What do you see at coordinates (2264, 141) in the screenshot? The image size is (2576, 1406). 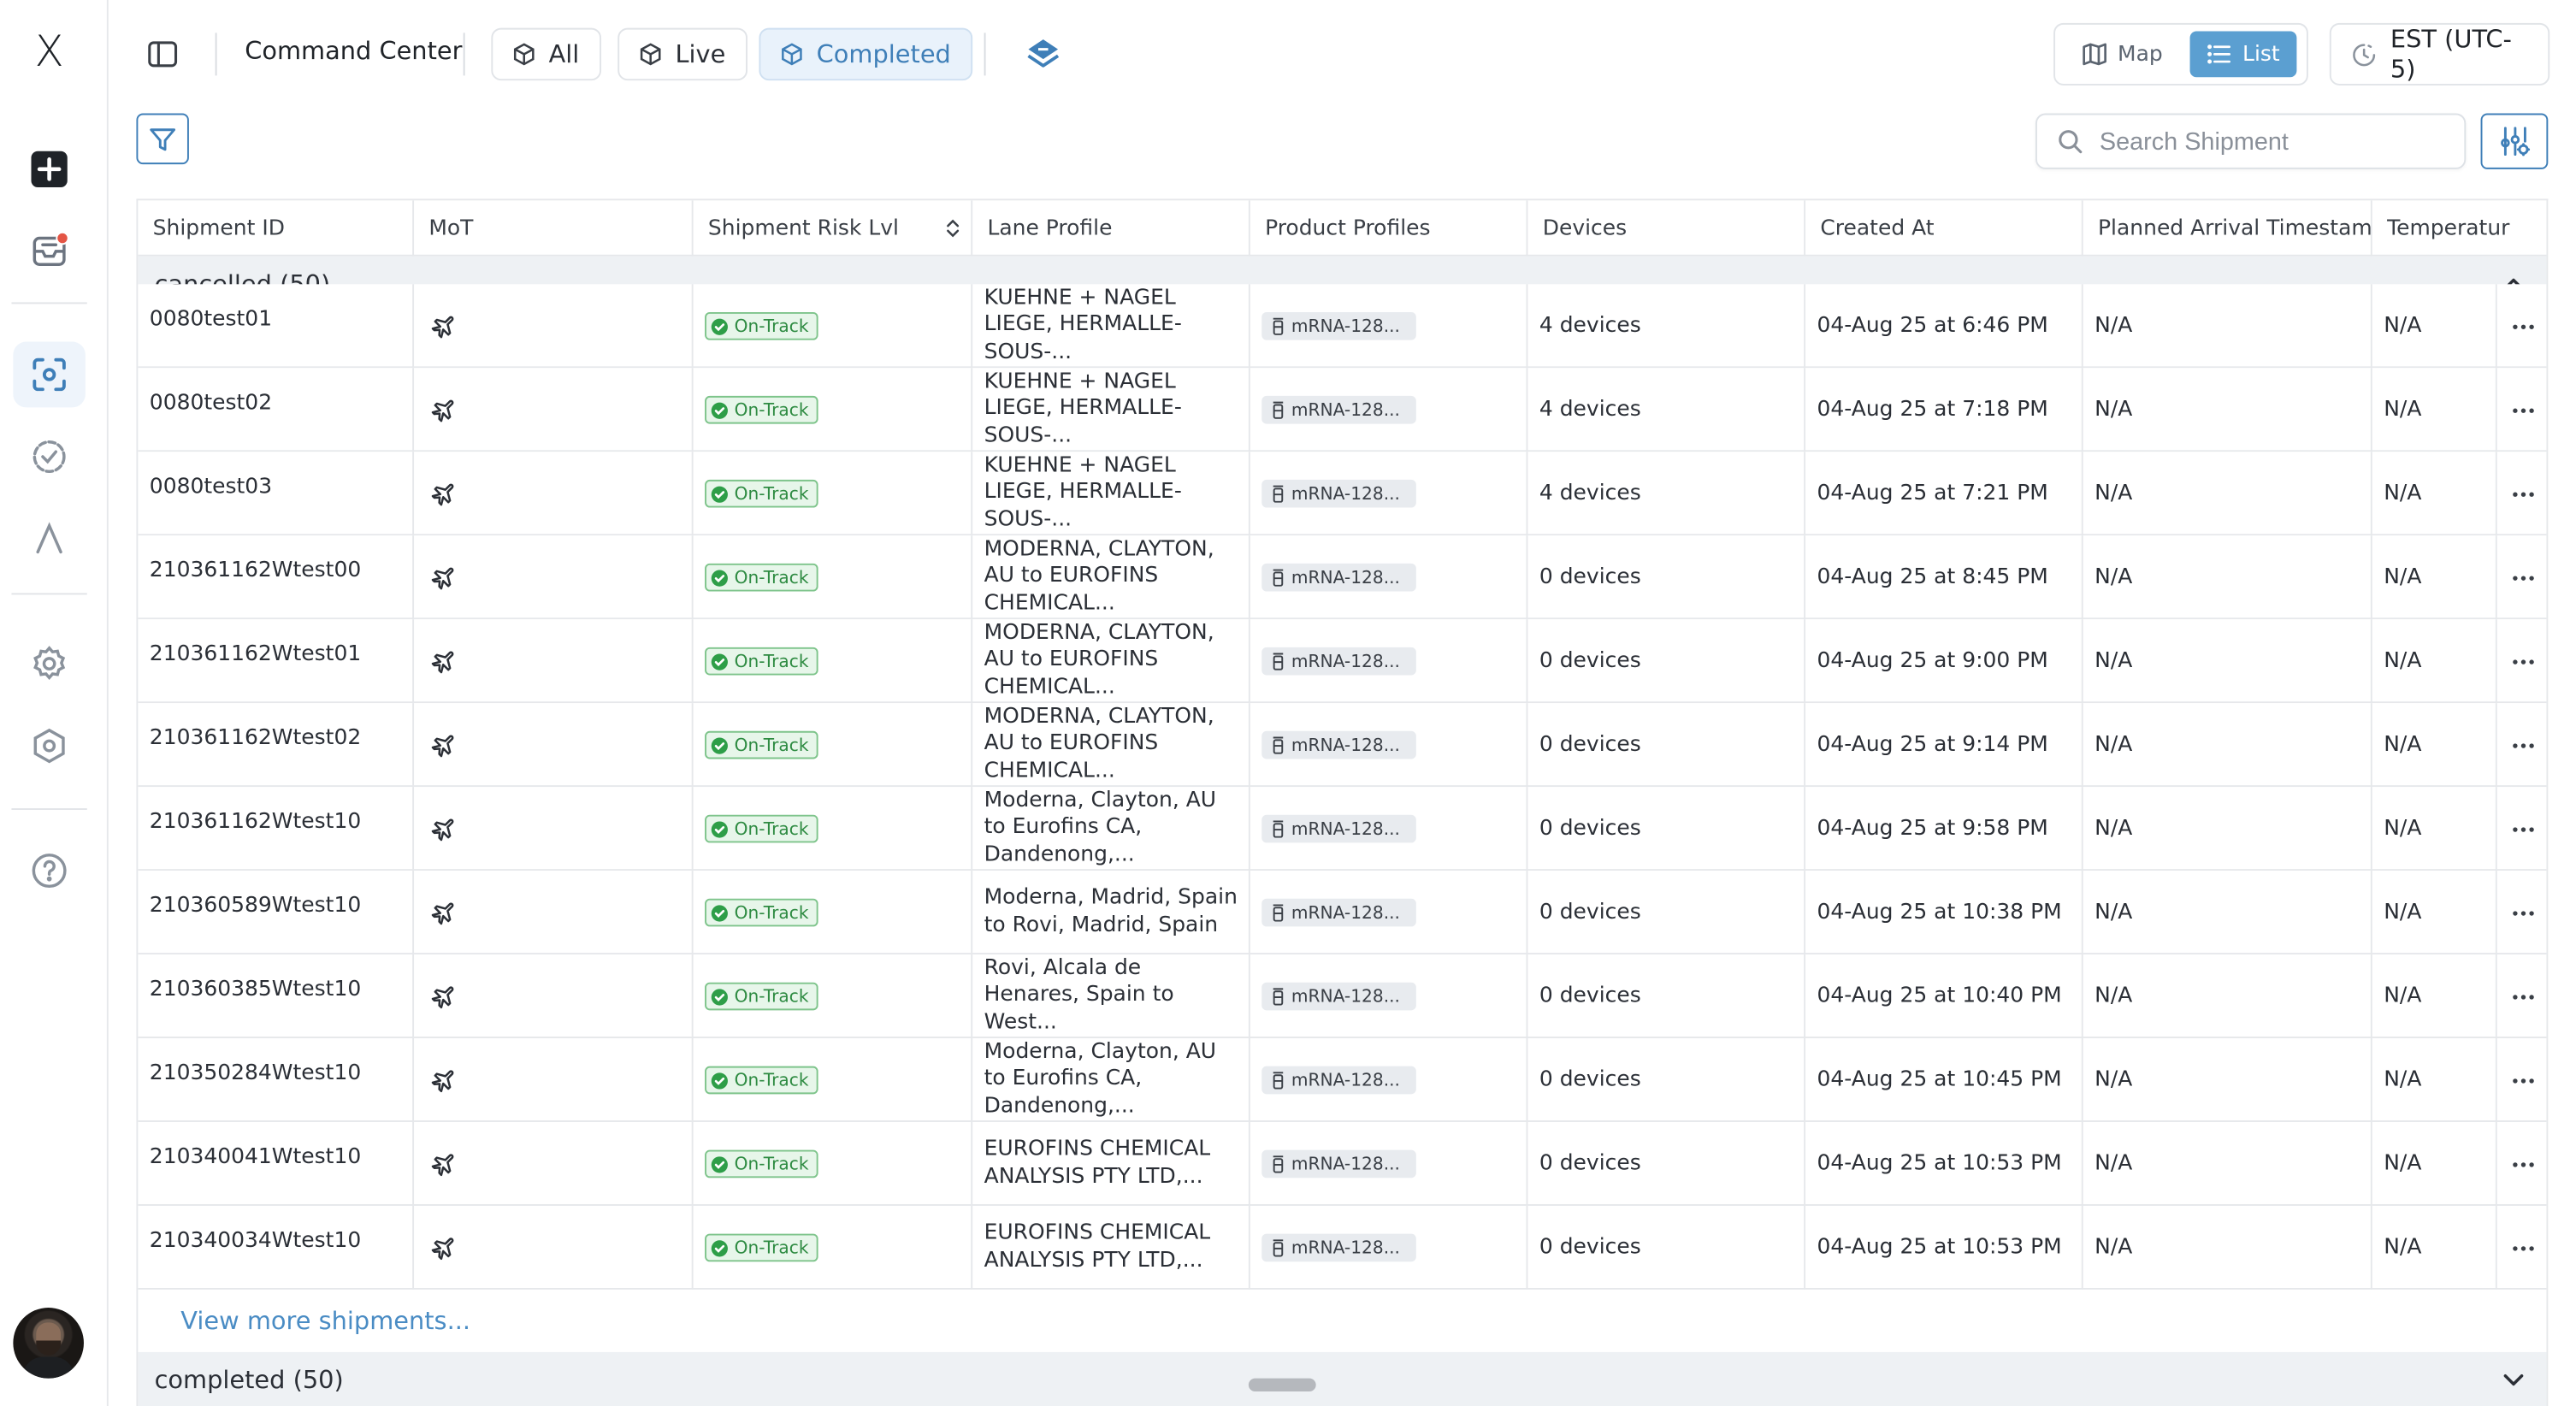 I see `search-input` at bounding box center [2264, 141].